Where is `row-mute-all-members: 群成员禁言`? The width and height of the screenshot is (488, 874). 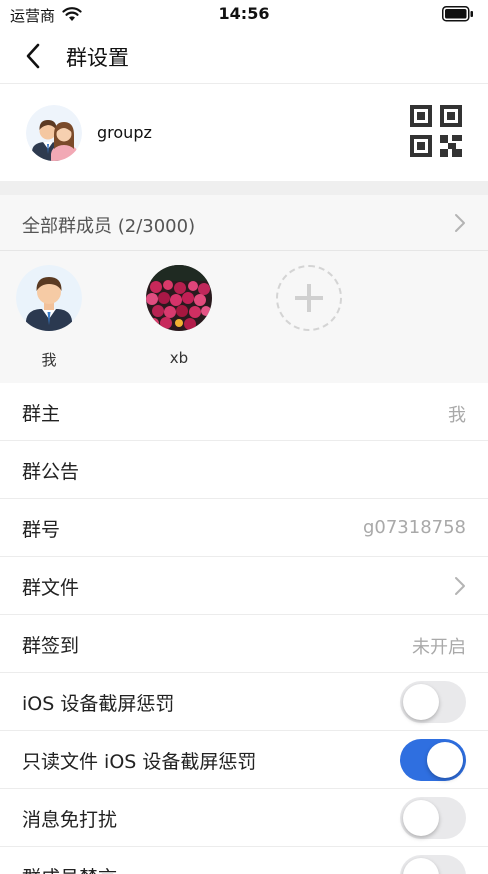 row-mute-all-members: 群成员禁言 is located at coordinates (244, 860).